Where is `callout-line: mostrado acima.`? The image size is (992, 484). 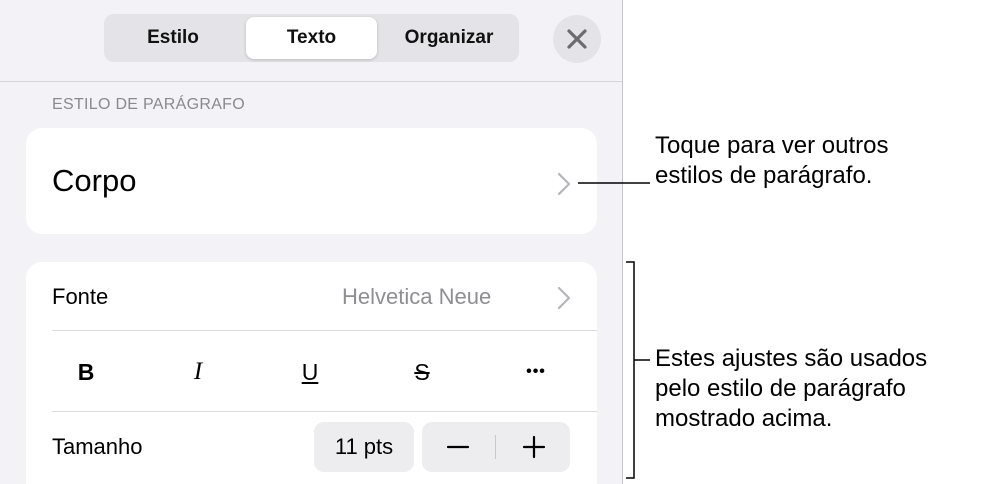
callout-line: mostrado acima. is located at coordinates (744, 418).